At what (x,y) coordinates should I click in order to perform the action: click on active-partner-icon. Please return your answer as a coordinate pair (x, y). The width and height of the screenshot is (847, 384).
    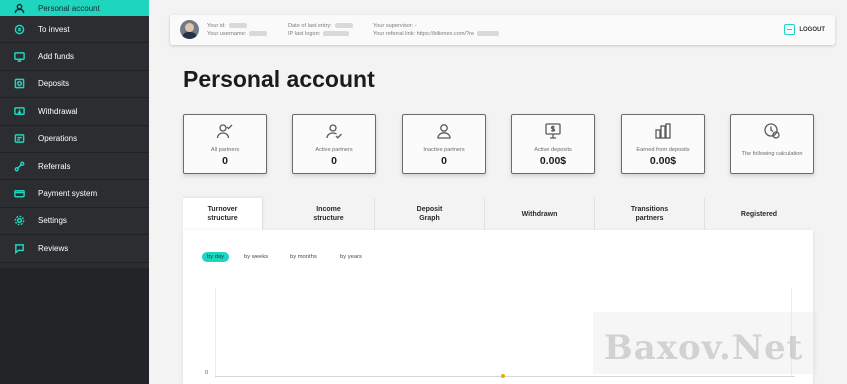
    Looking at the image, I should click on (334, 131).